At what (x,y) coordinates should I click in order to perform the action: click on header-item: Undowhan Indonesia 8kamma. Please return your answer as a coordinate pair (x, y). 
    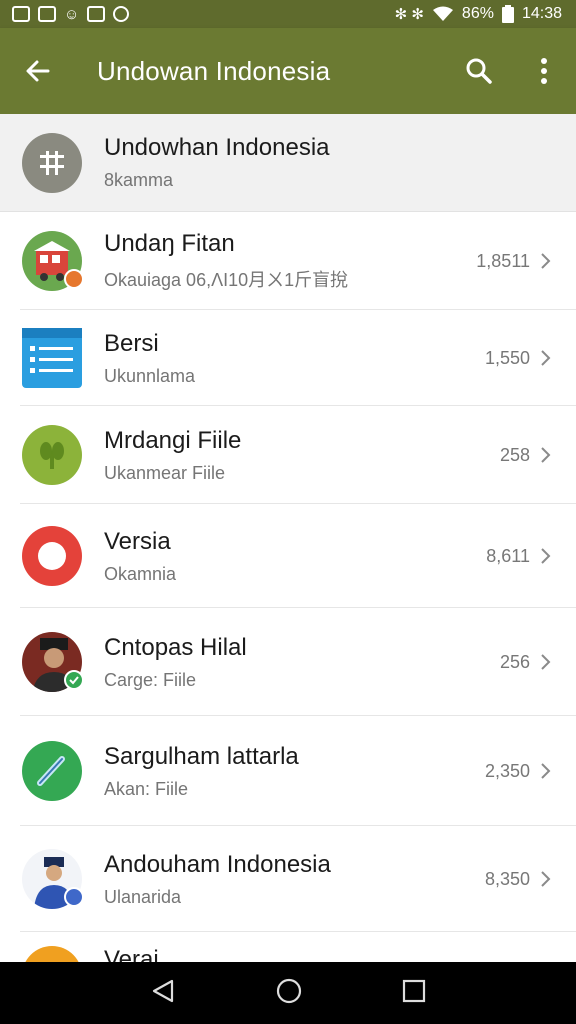
    Looking at the image, I should click on (288, 163).